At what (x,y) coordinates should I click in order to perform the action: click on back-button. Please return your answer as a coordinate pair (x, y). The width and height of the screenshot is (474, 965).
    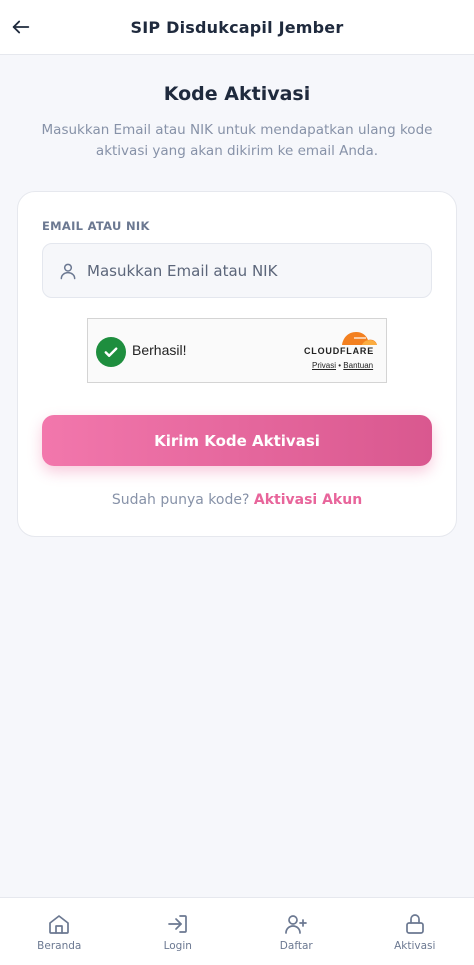
    Looking at the image, I should click on (21, 27).